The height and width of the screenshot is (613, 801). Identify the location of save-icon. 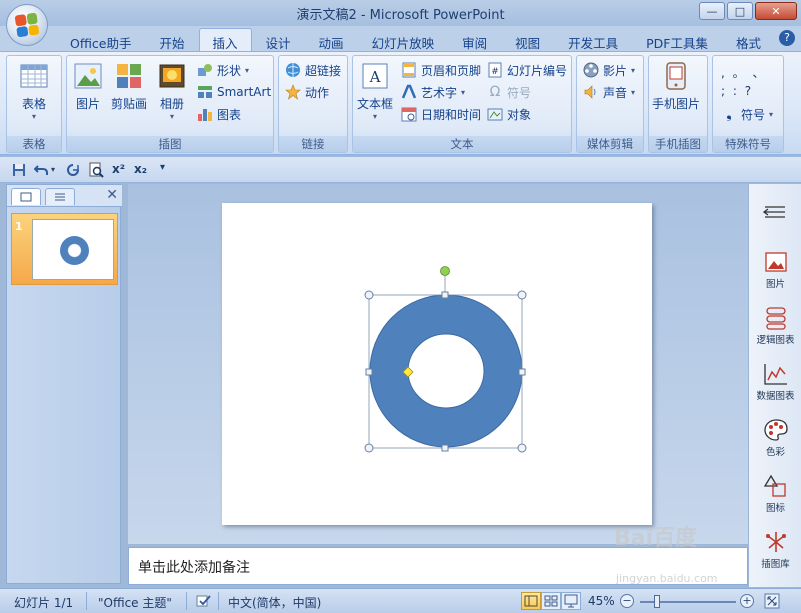
(19, 170).